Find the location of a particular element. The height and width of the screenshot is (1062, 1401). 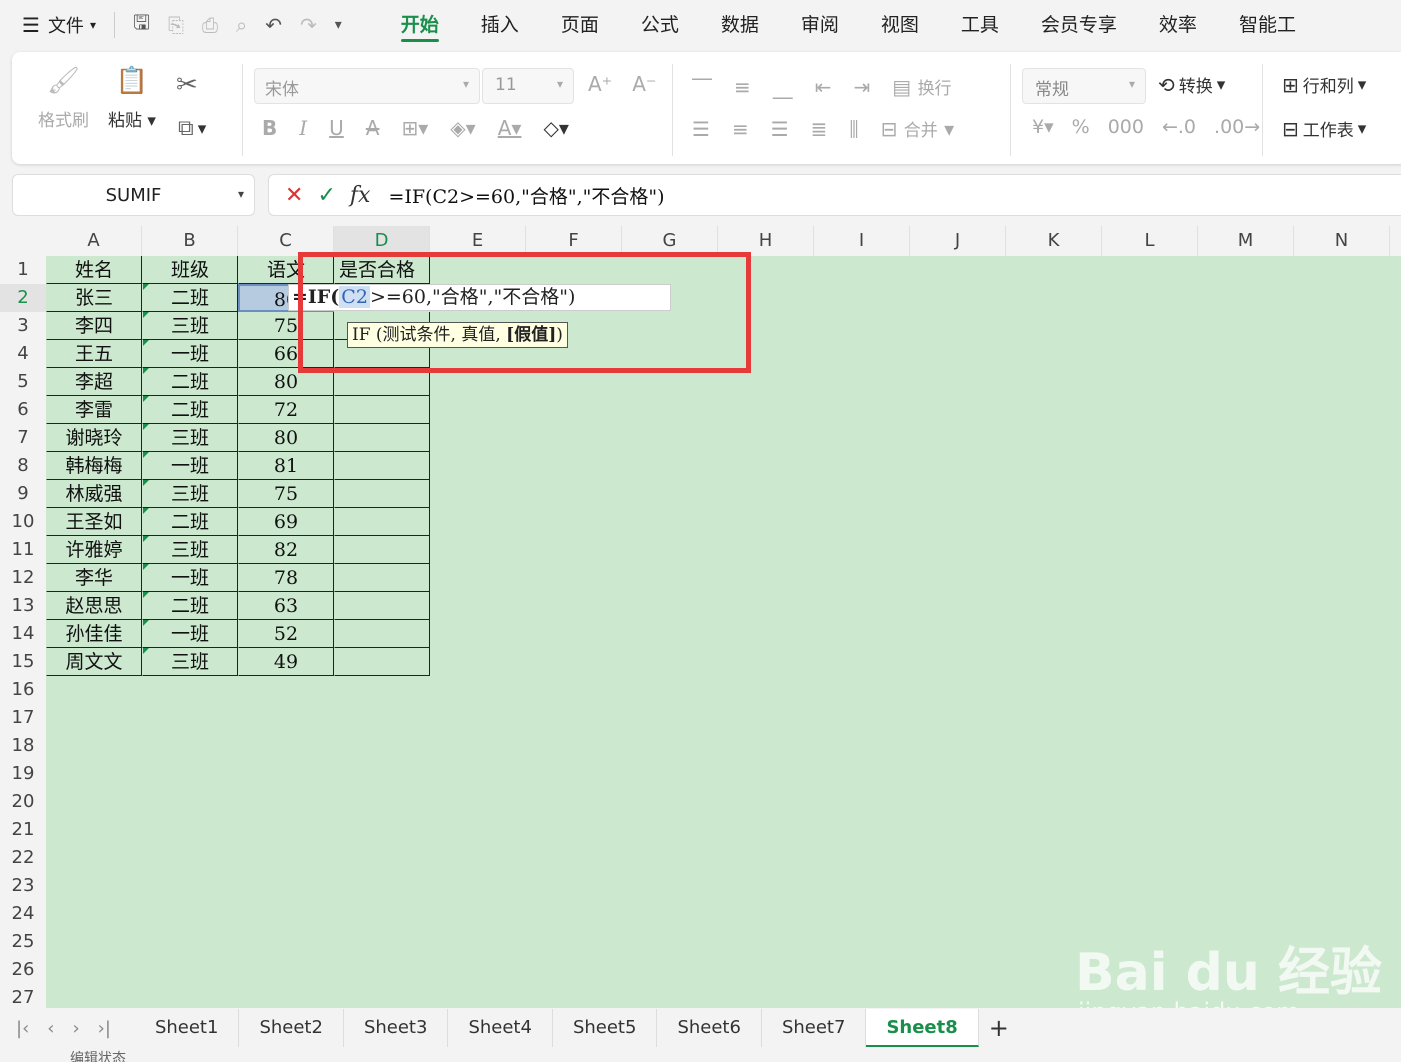

print-icon: ⎙ is located at coordinates (210, 25).